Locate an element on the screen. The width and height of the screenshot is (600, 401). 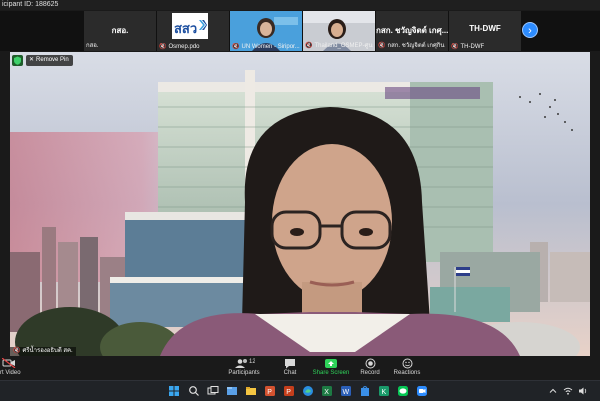
windows-taskbar: P P X W K is located at coordinates (300, 390).